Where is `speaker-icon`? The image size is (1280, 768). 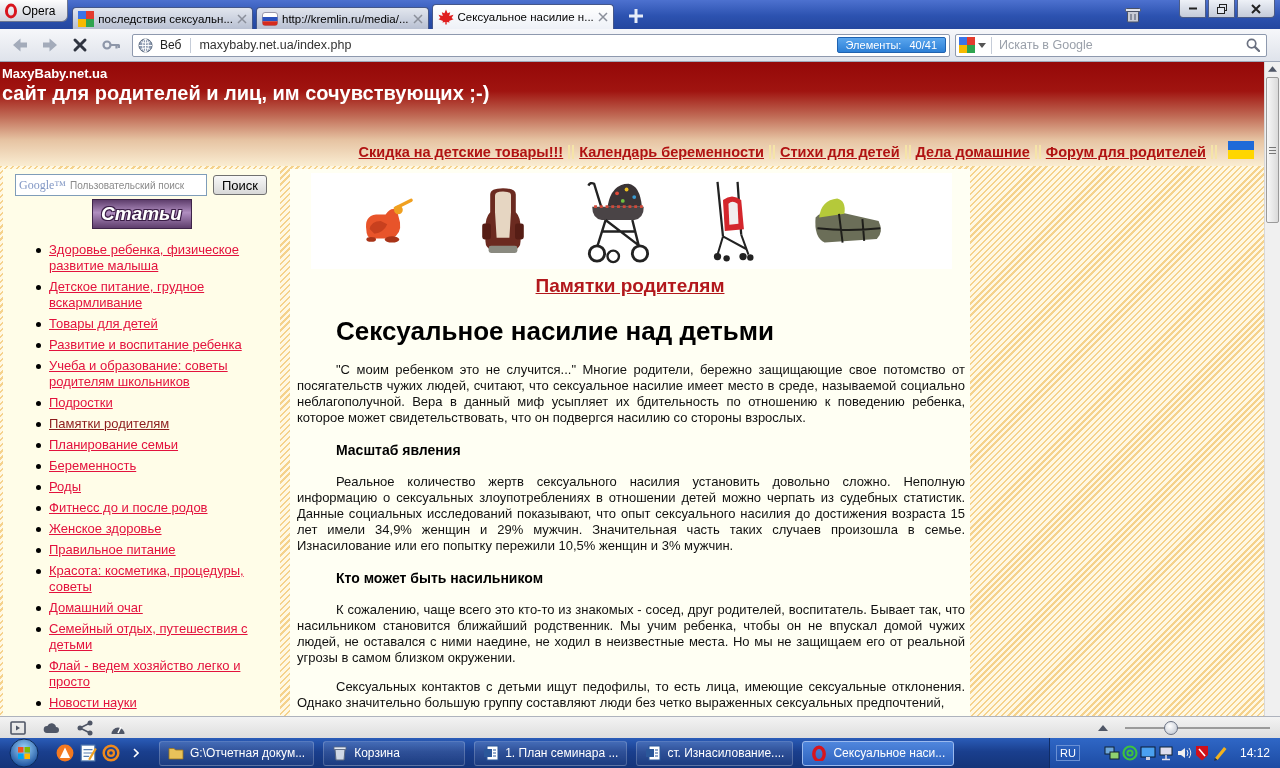
speaker-icon is located at coordinates (1183, 753).